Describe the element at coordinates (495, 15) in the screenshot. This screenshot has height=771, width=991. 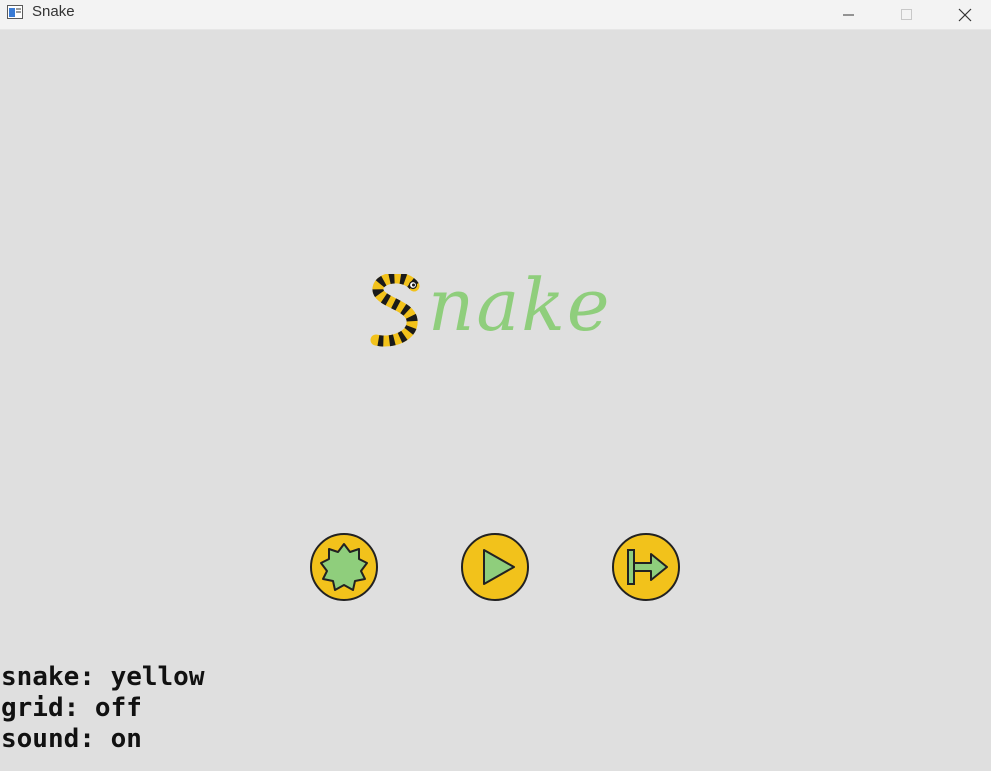
I see `title-bar: Snake` at that location.